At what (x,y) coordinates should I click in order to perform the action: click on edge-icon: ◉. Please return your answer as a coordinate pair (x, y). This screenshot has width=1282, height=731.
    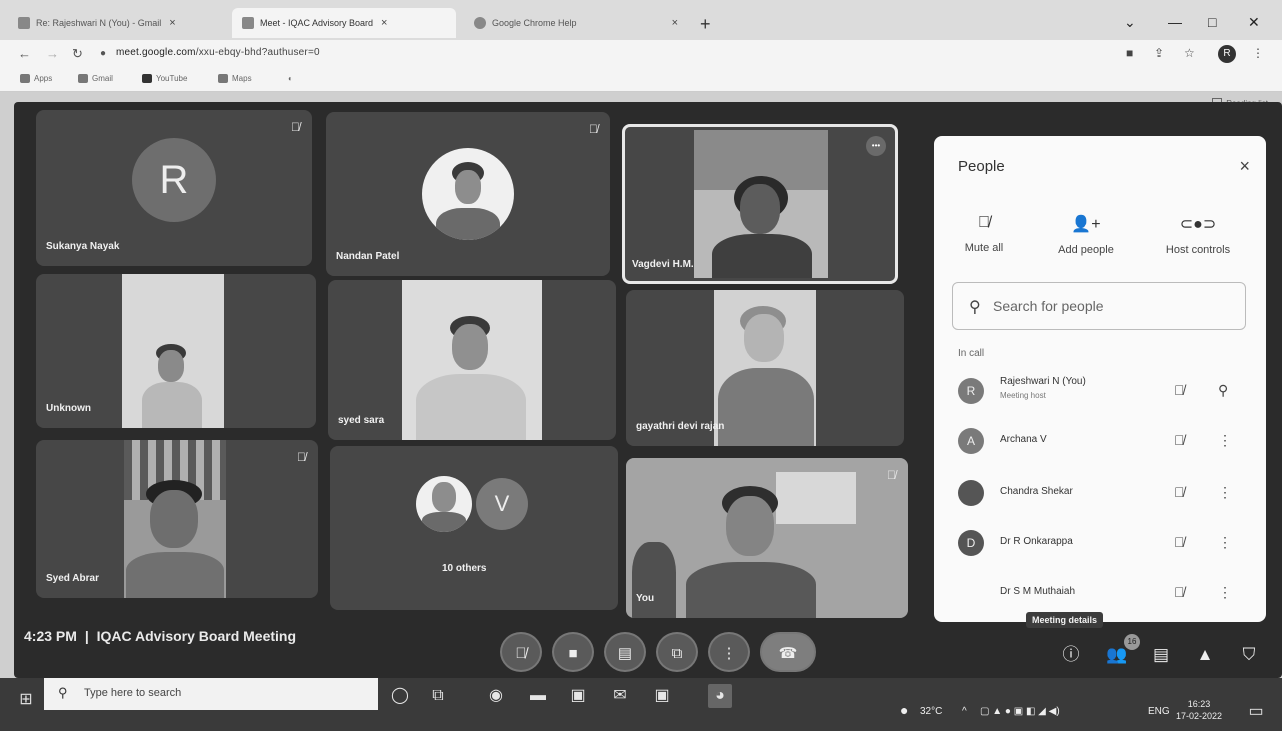
    Looking at the image, I should click on (496, 696).